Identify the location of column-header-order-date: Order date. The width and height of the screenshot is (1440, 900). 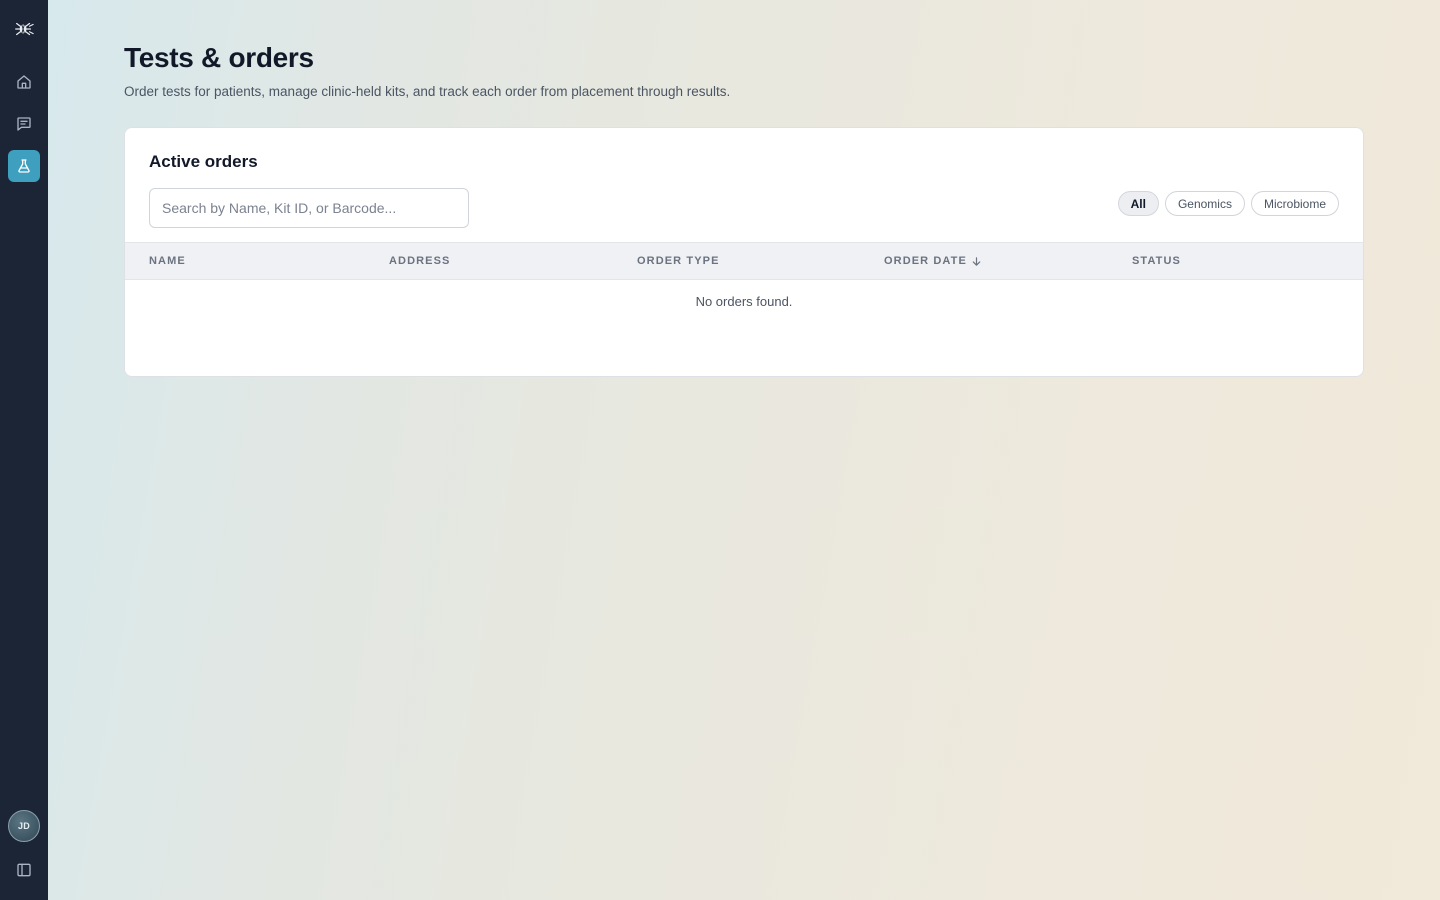
(933, 261).